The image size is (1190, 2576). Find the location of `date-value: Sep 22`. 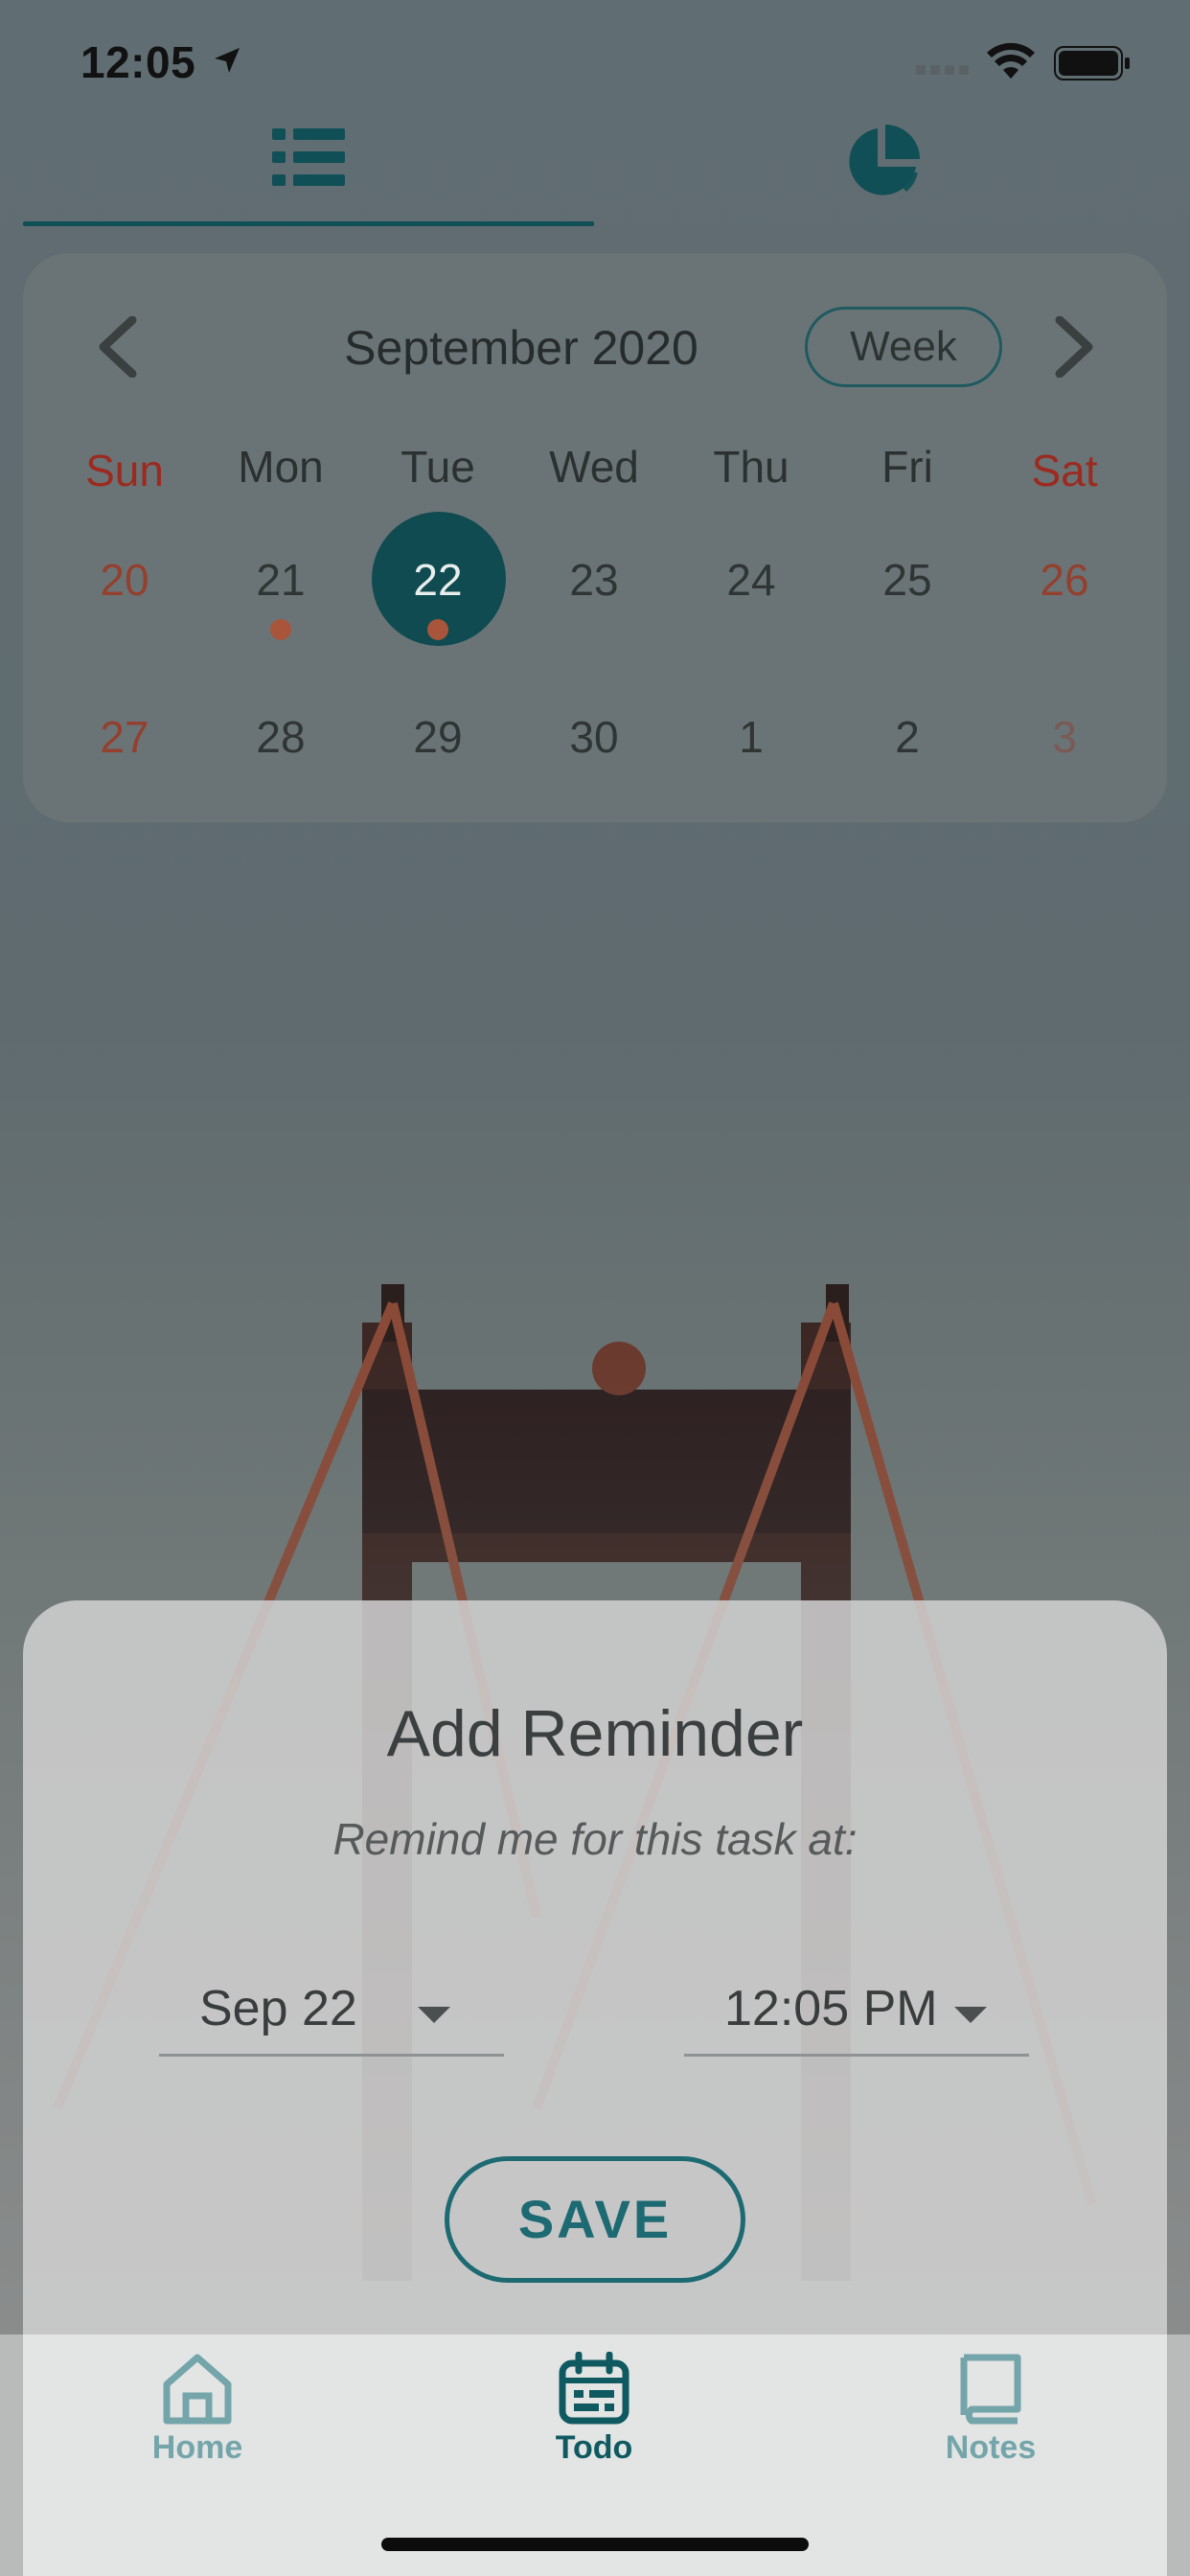

date-value: Sep 22 is located at coordinates (278, 2008).